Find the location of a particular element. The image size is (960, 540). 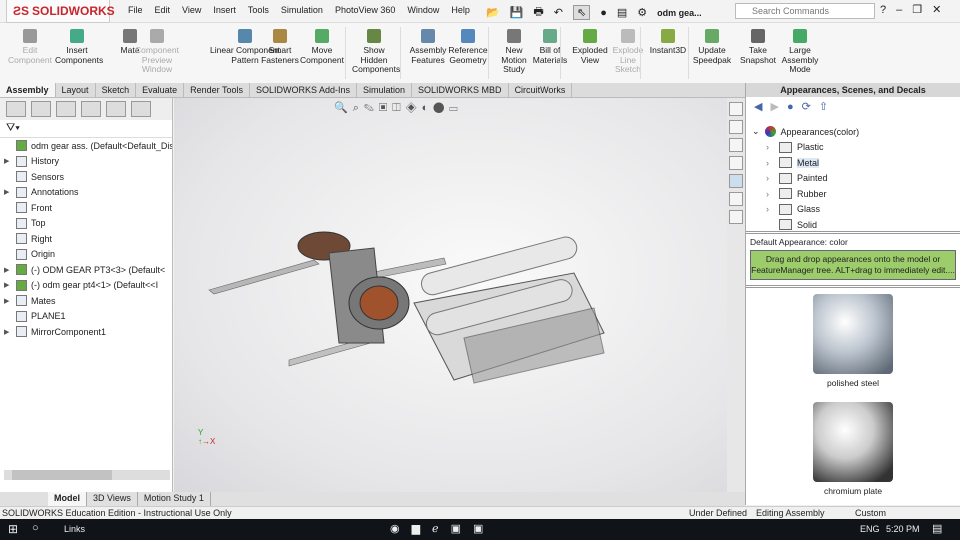

swatch-chromium-plate: chromium plate is located at coordinates (853, 449).